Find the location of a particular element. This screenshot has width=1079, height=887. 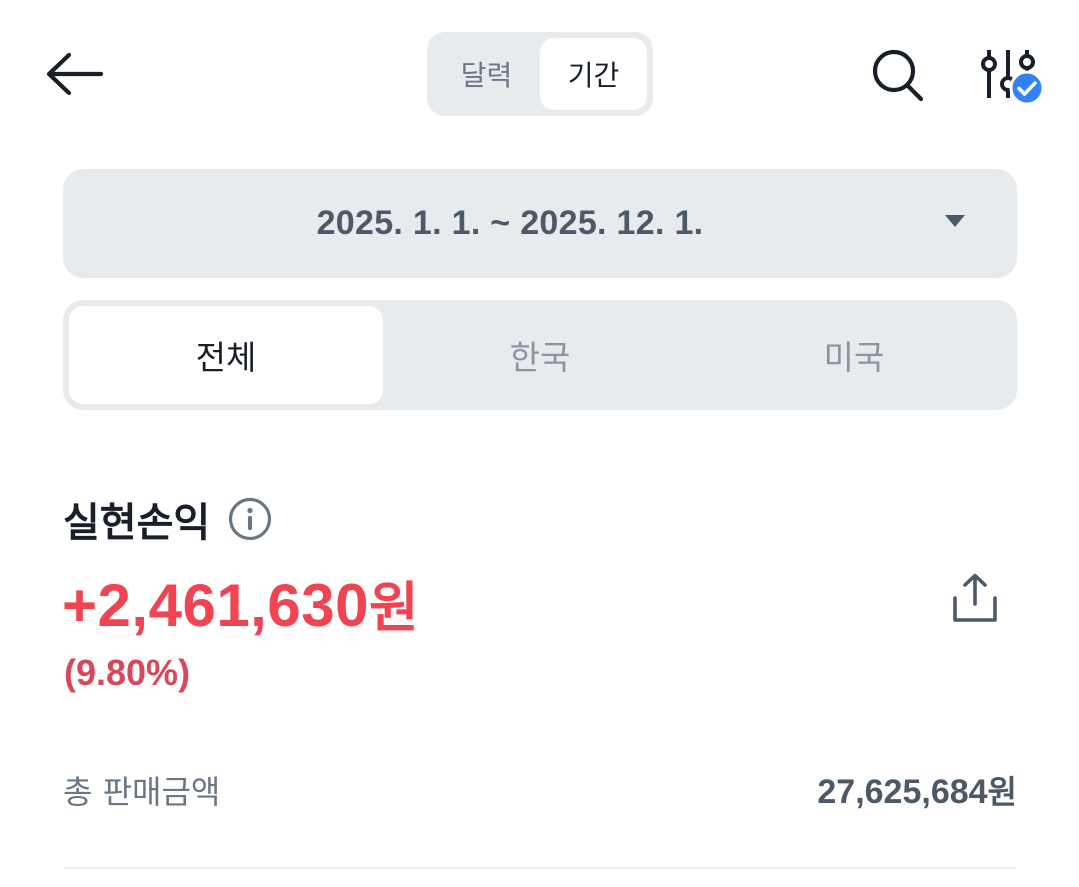

back-button is located at coordinates (74, 74).